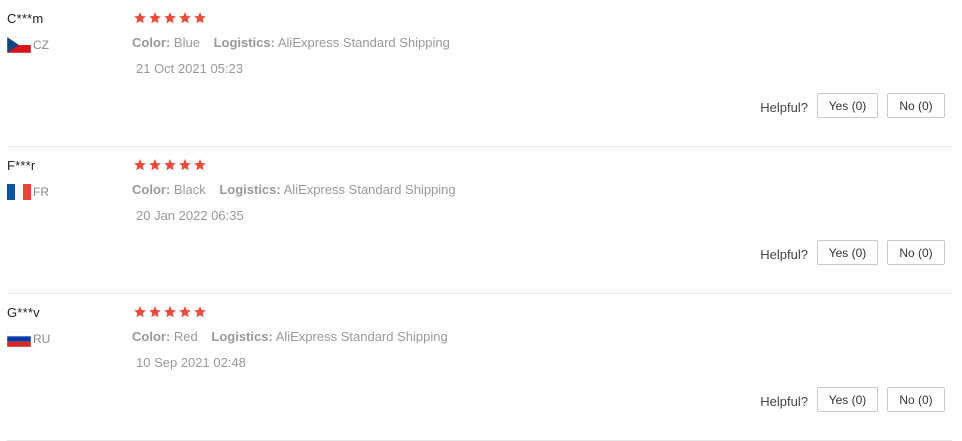 The height and width of the screenshot is (441, 962). What do you see at coordinates (191, 362) in the screenshot?
I see `review-date: 10 Sep 2021 02:48` at bounding box center [191, 362].